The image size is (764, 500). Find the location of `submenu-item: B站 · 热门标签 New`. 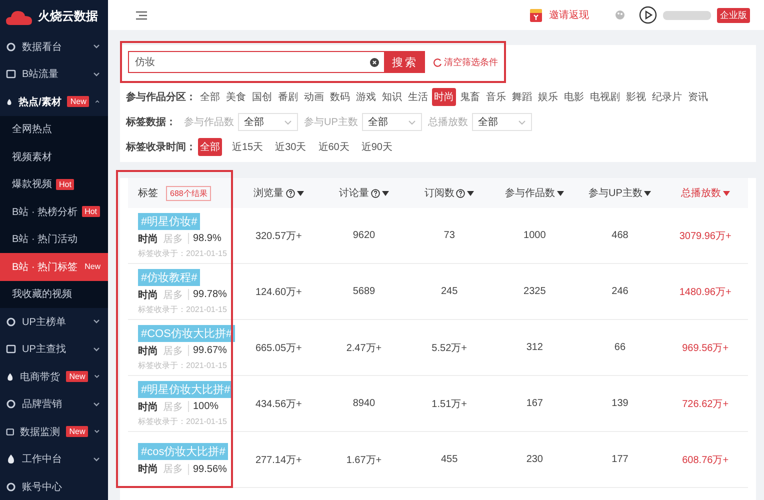

submenu-item: B站 · 热门标签 New is located at coordinates (54, 266).